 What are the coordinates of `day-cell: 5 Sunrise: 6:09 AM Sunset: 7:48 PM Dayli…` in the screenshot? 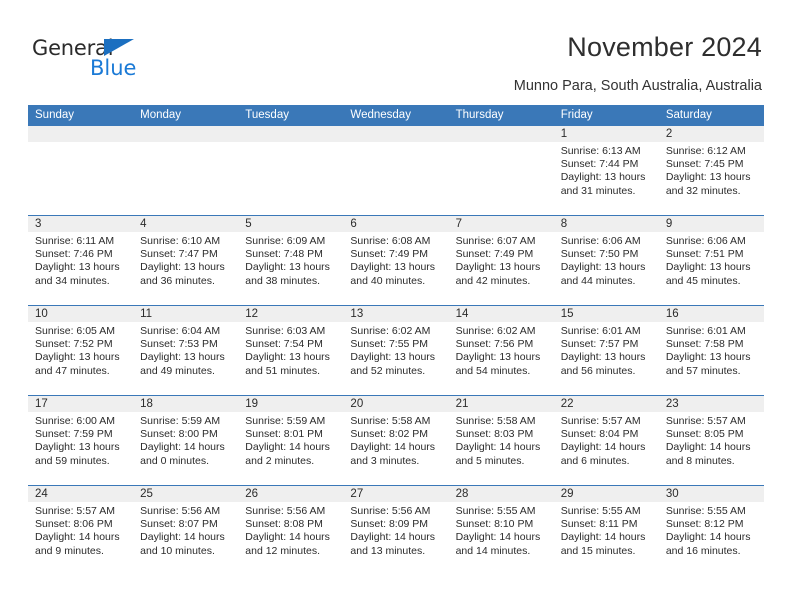 It's located at (291, 260).